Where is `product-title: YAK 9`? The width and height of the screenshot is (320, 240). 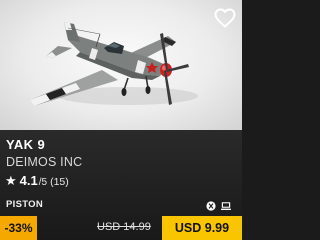 product-title: YAK 9 is located at coordinates (25, 144).